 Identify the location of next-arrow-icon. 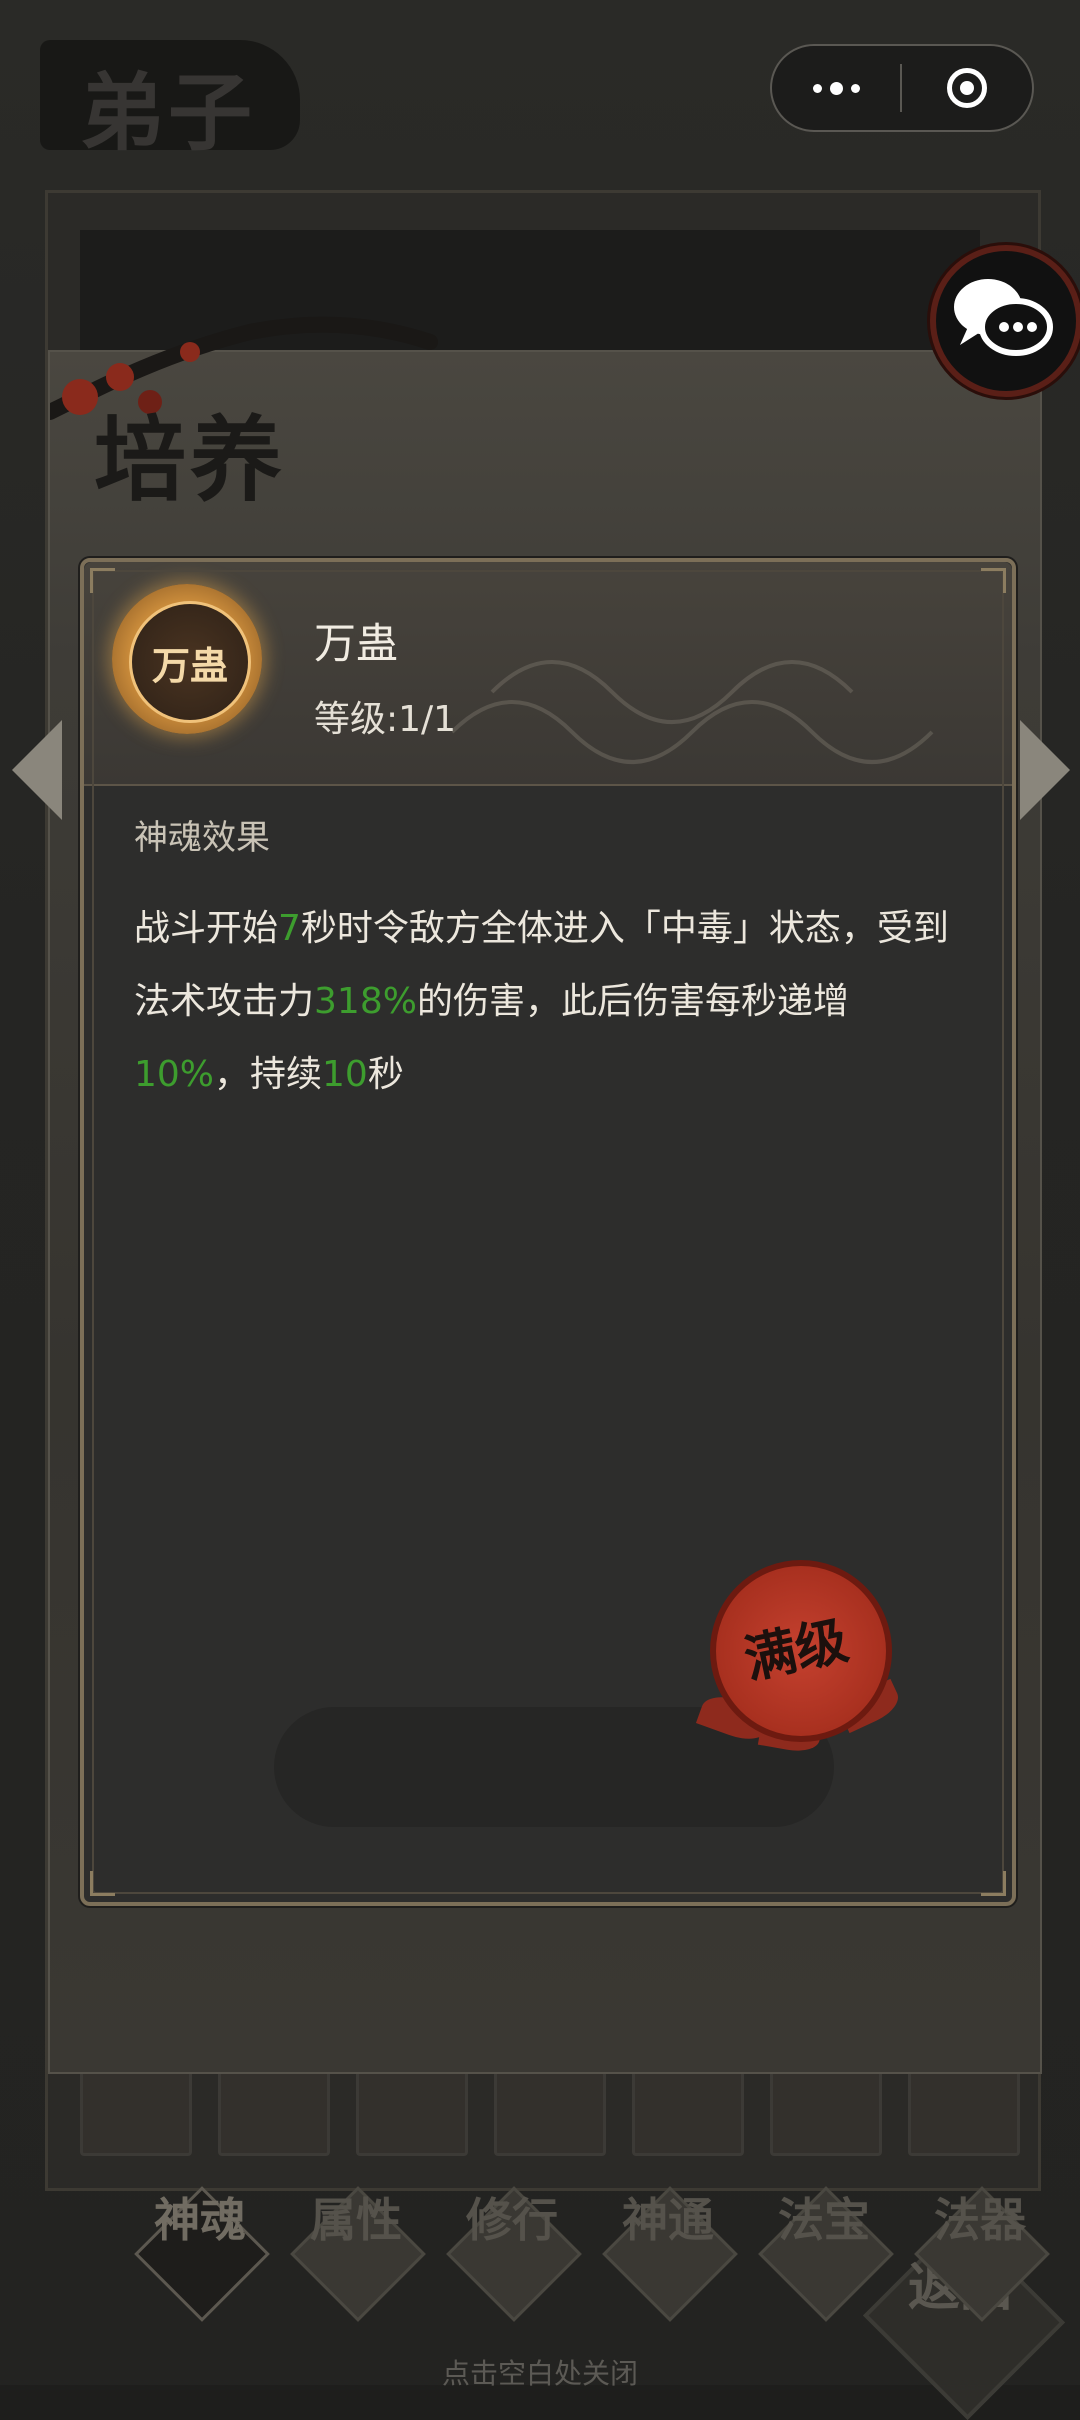
(1045, 770).